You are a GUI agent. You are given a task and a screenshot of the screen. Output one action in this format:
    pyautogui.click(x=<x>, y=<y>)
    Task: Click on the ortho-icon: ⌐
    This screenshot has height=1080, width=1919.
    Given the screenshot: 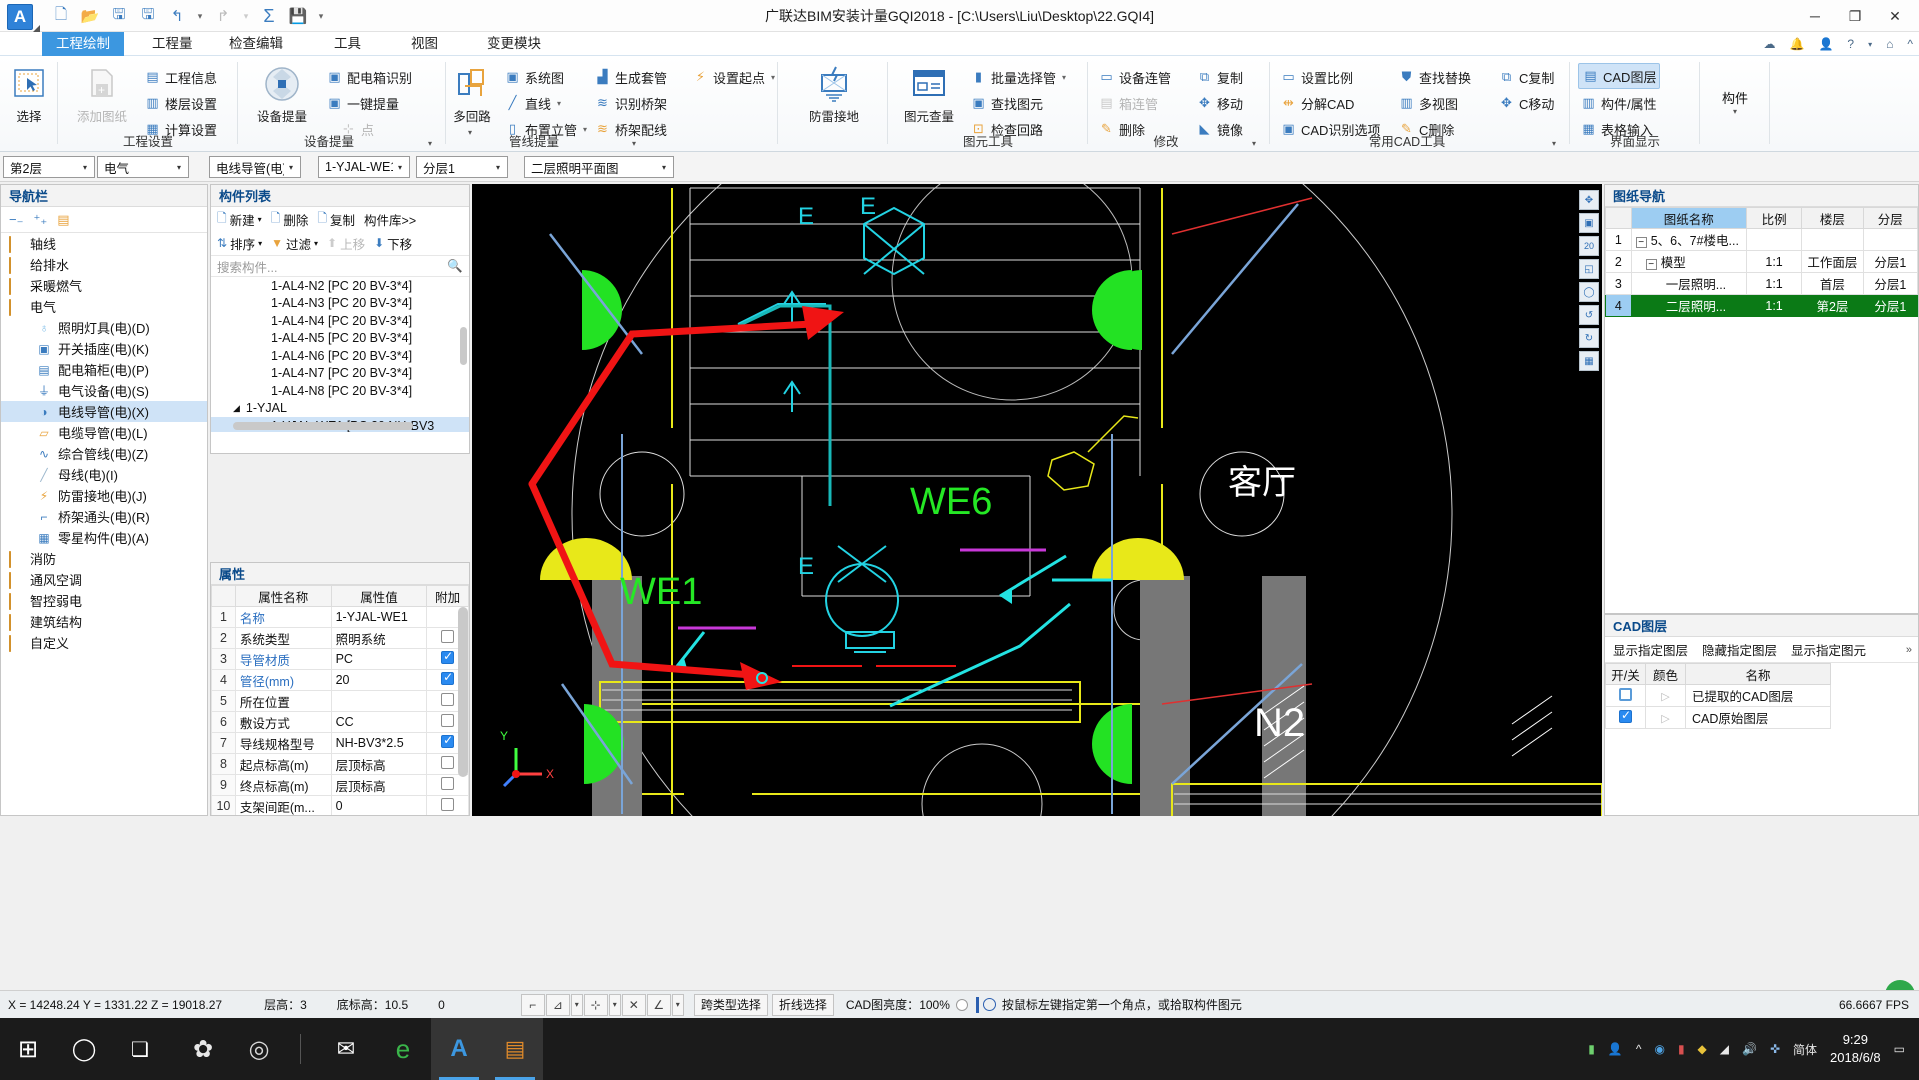 What is the action you would take?
    pyautogui.click(x=532, y=1004)
    